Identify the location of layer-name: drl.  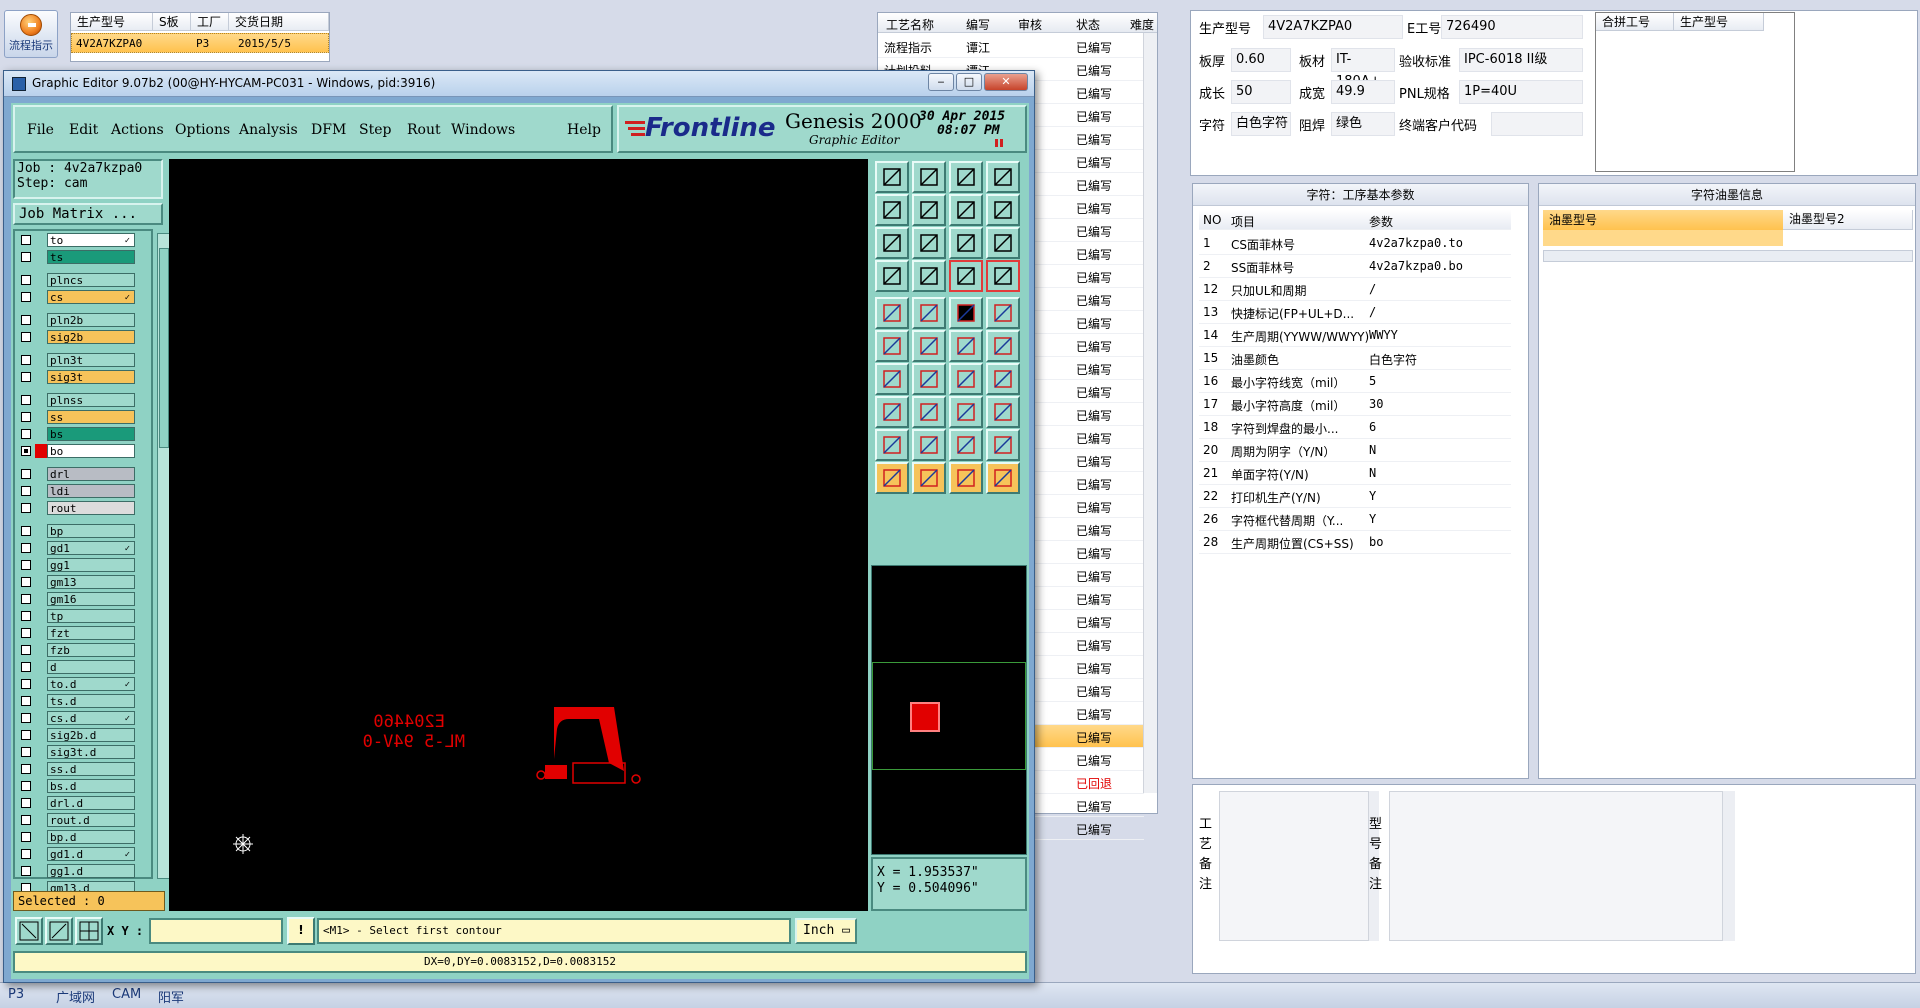
(91, 474).